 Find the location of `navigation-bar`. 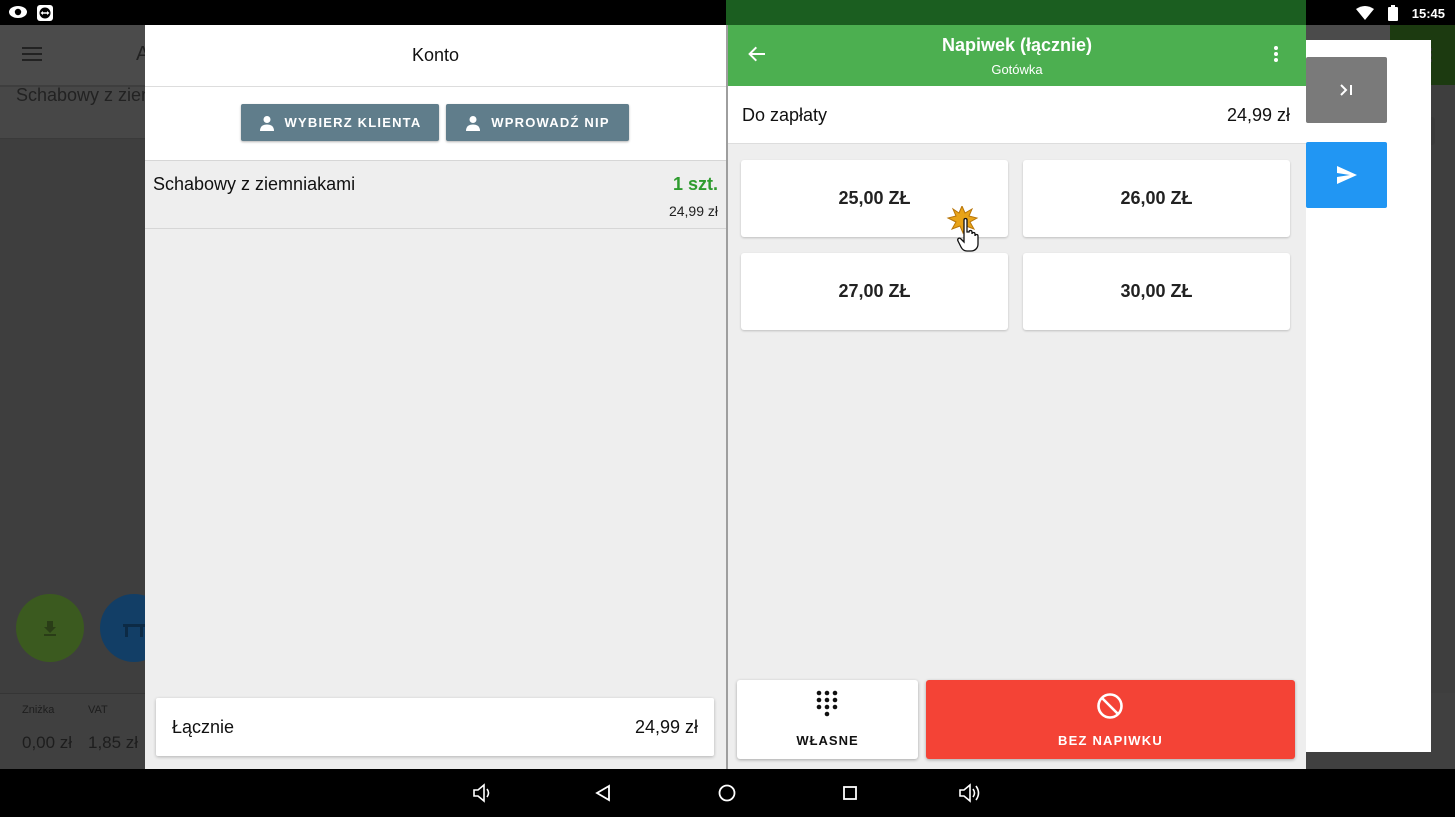

navigation-bar is located at coordinates (727, 793).